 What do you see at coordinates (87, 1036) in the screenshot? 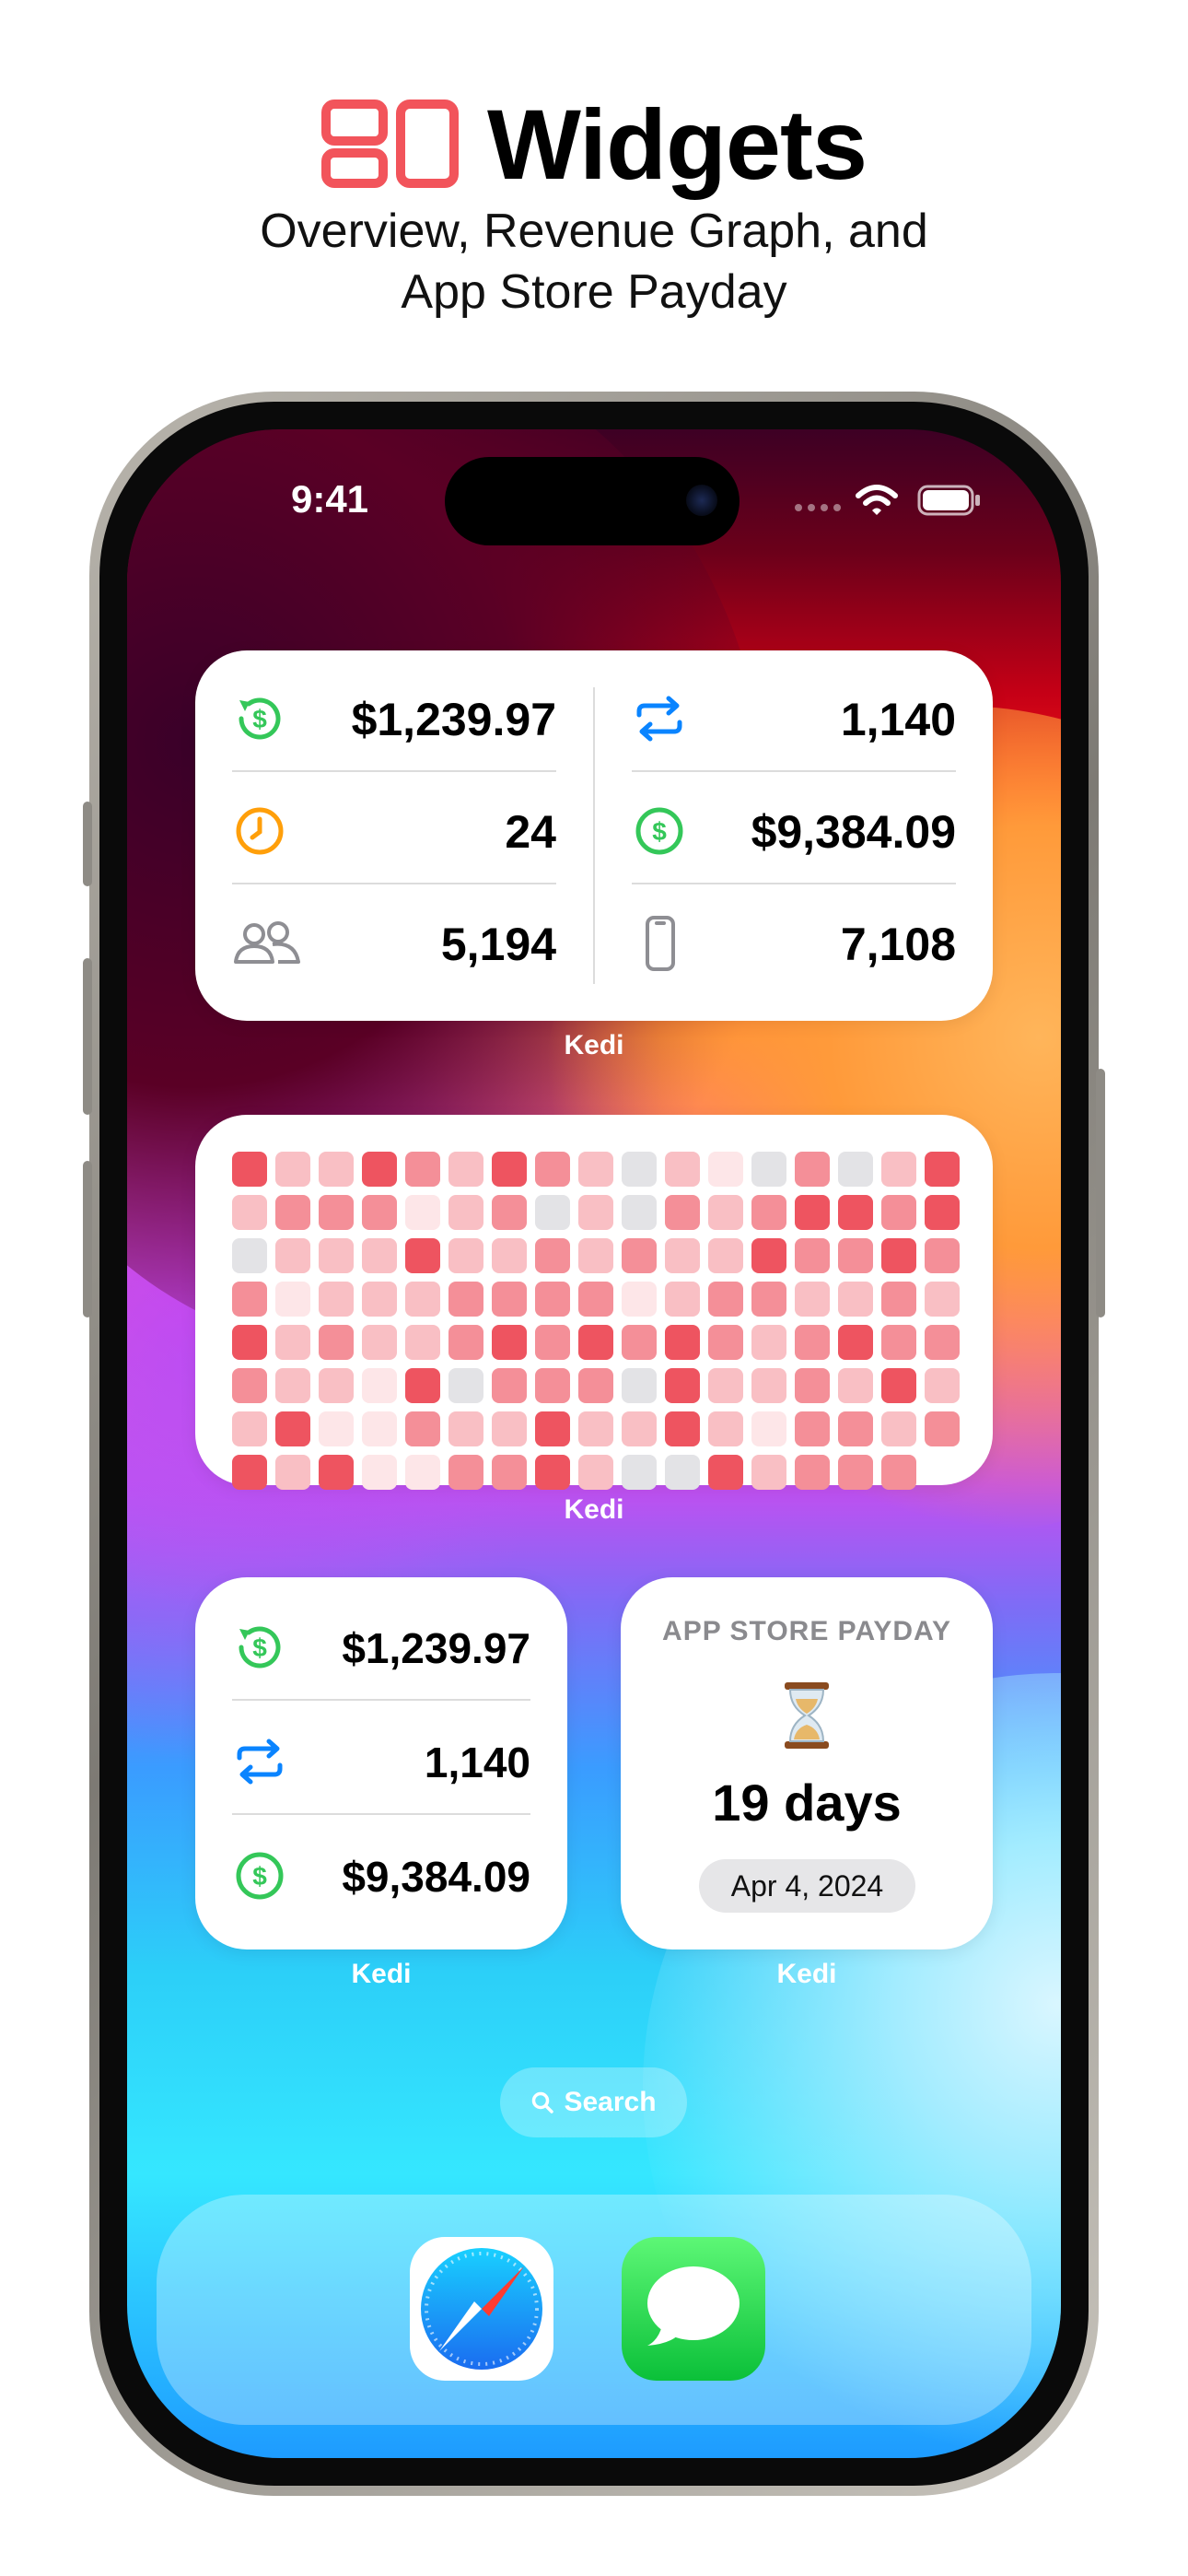
I see `volume-up-button` at bounding box center [87, 1036].